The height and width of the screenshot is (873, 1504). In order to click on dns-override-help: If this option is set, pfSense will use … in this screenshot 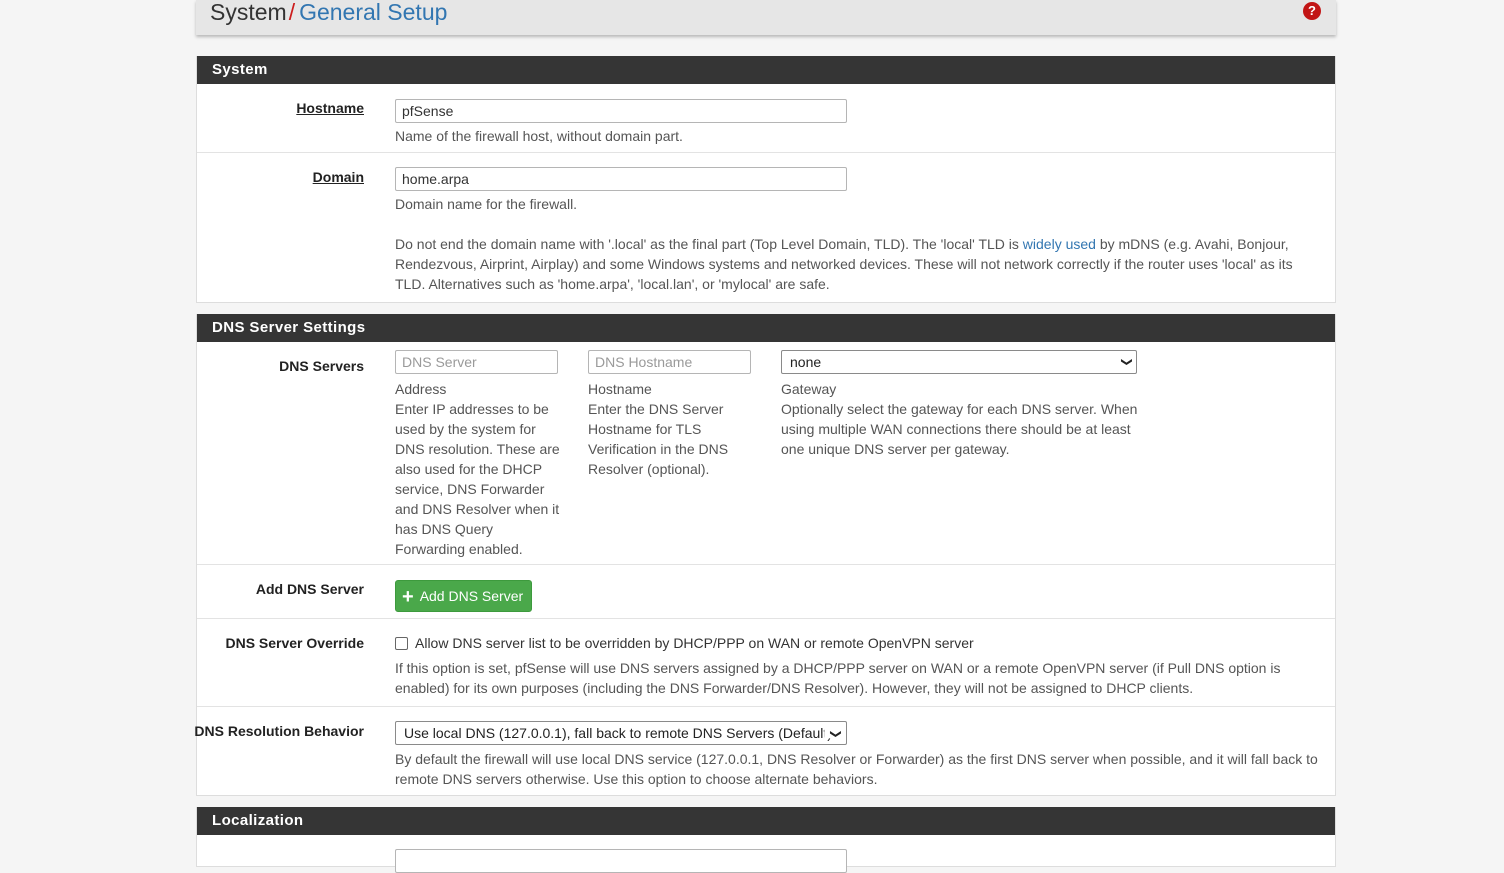, I will do `click(838, 678)`.